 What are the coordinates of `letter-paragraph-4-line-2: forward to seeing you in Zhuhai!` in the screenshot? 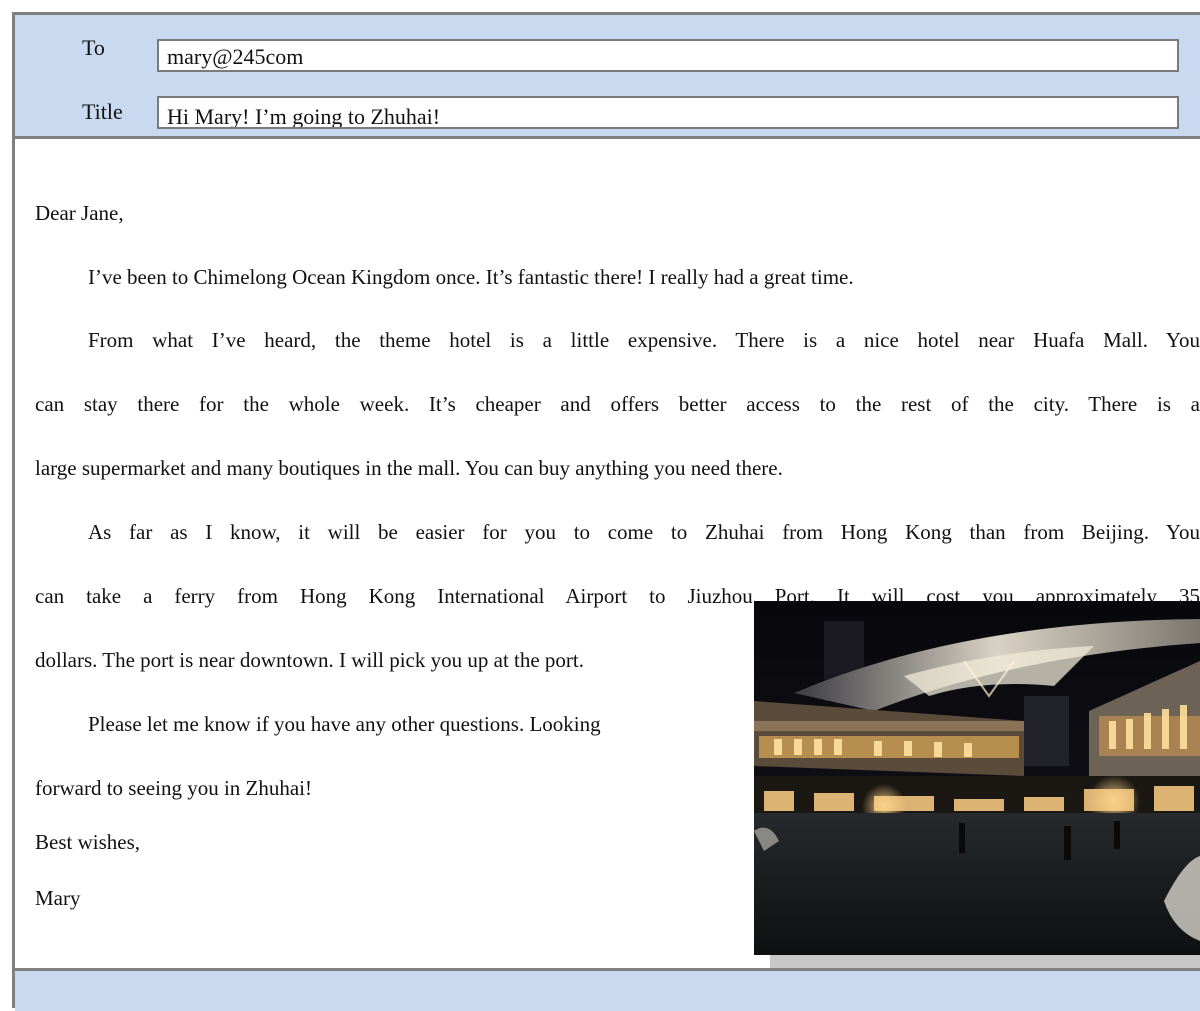 It's located at (174, 788).